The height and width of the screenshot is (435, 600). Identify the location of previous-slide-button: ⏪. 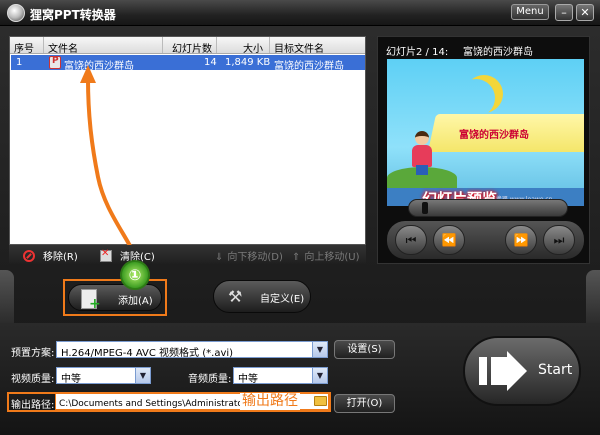
(449, 240).